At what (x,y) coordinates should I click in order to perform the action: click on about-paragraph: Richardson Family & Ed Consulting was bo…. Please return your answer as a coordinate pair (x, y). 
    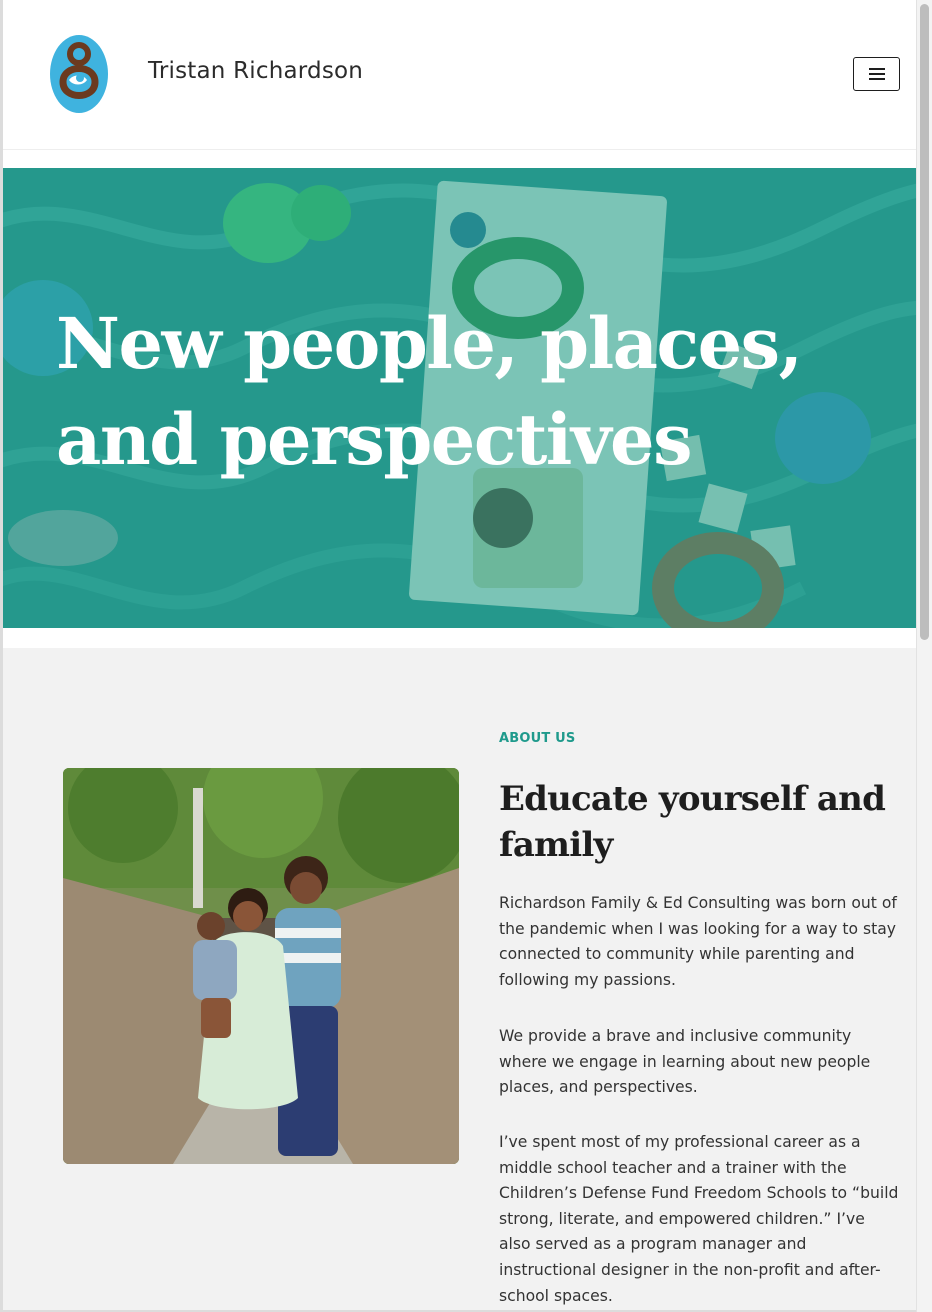
    Looking at the image, I should click on (698, 941).